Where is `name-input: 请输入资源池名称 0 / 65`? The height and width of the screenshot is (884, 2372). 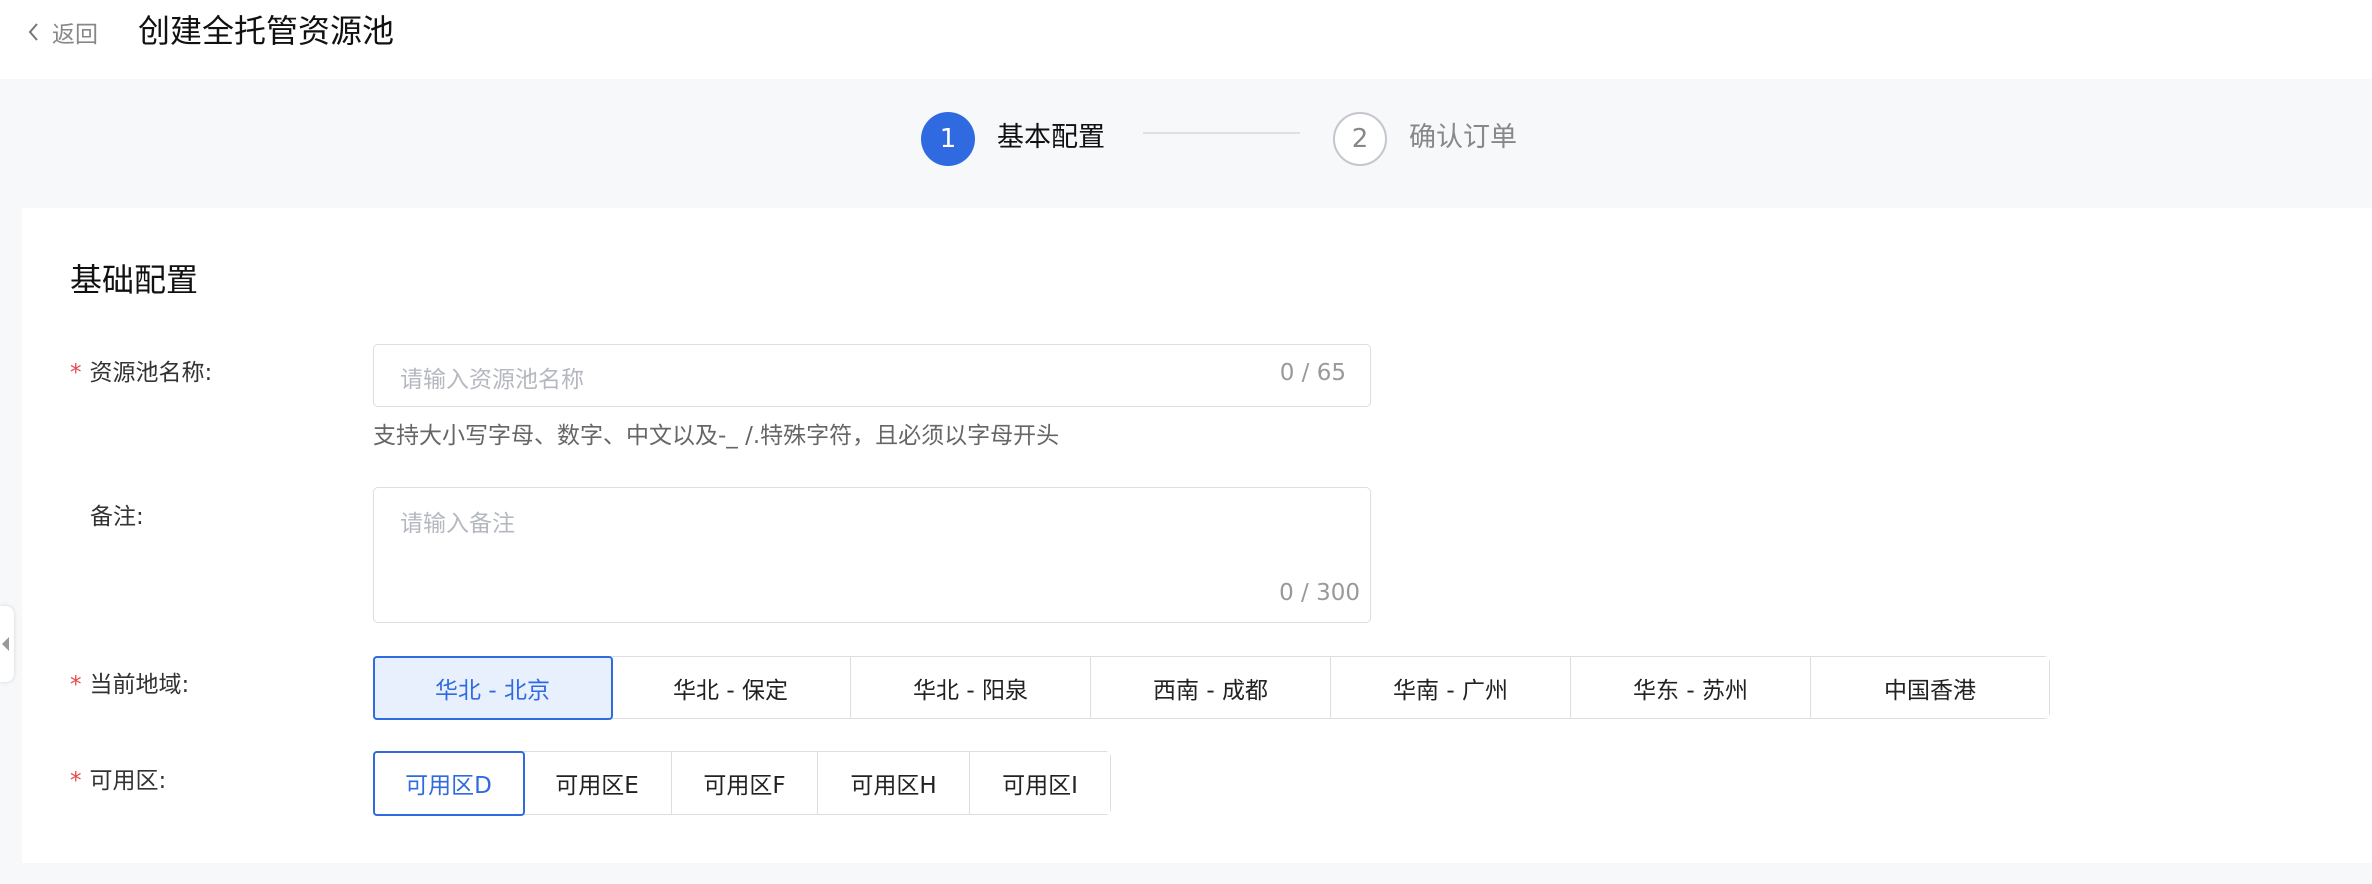
name-input: 请输入资源池名称 0 / 65 is located at coordinates (872, 375).